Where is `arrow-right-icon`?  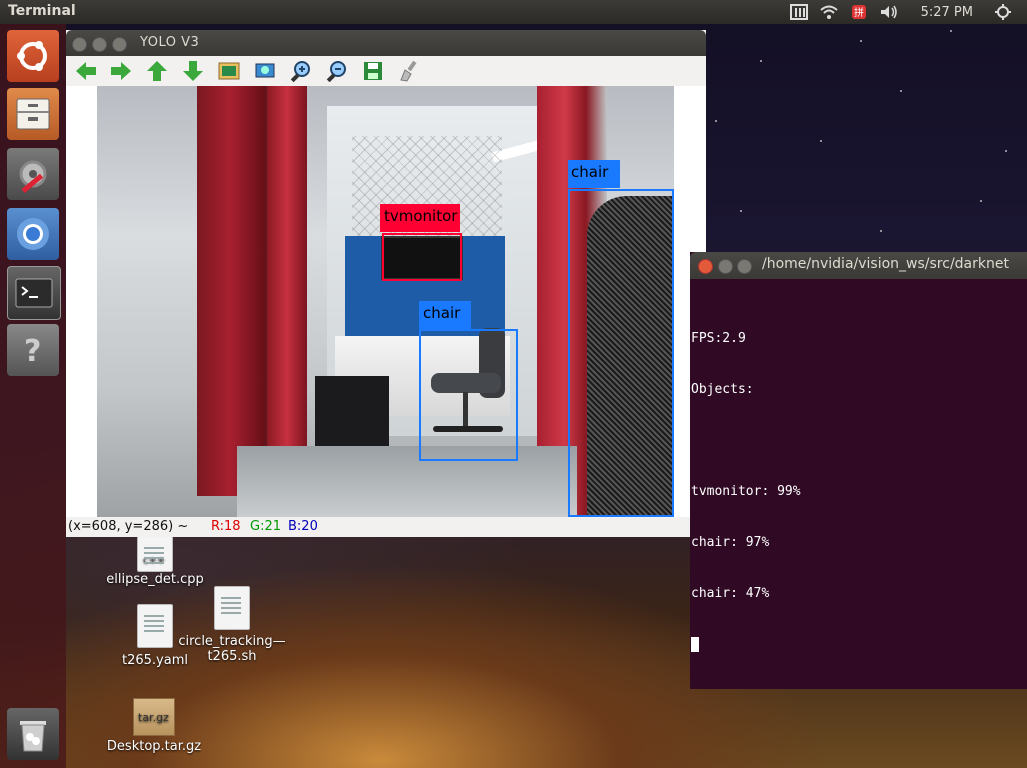 arrow-right-icon is located at coordinates (121, 71).